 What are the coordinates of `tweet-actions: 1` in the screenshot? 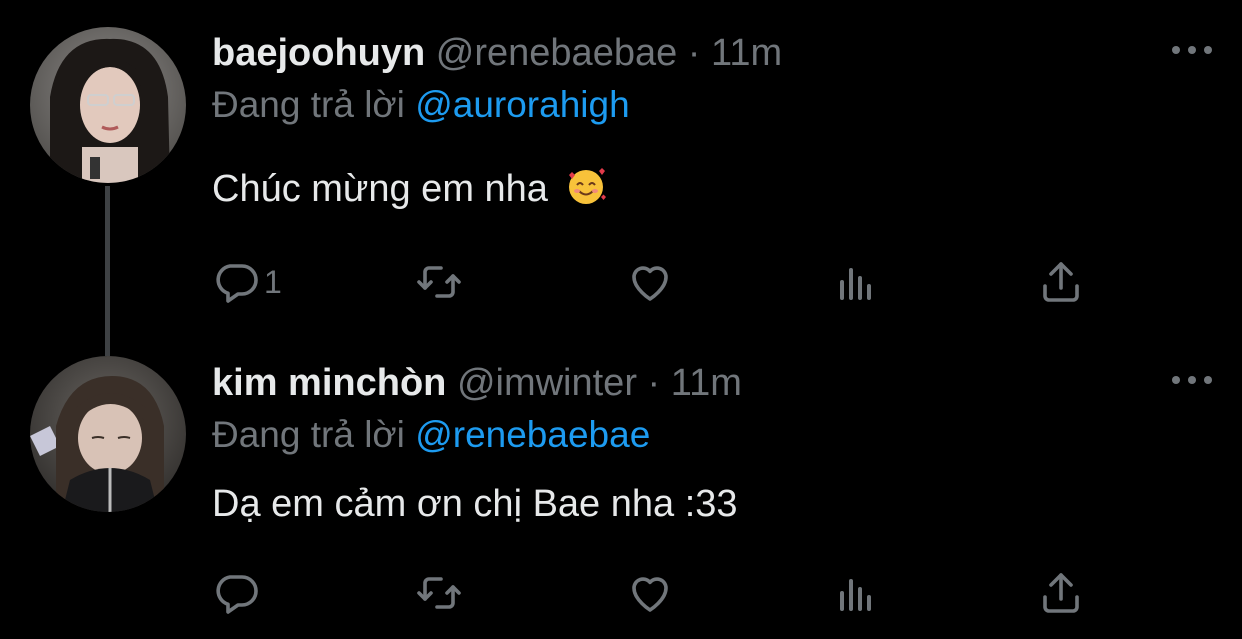 It's located at (662, 282).